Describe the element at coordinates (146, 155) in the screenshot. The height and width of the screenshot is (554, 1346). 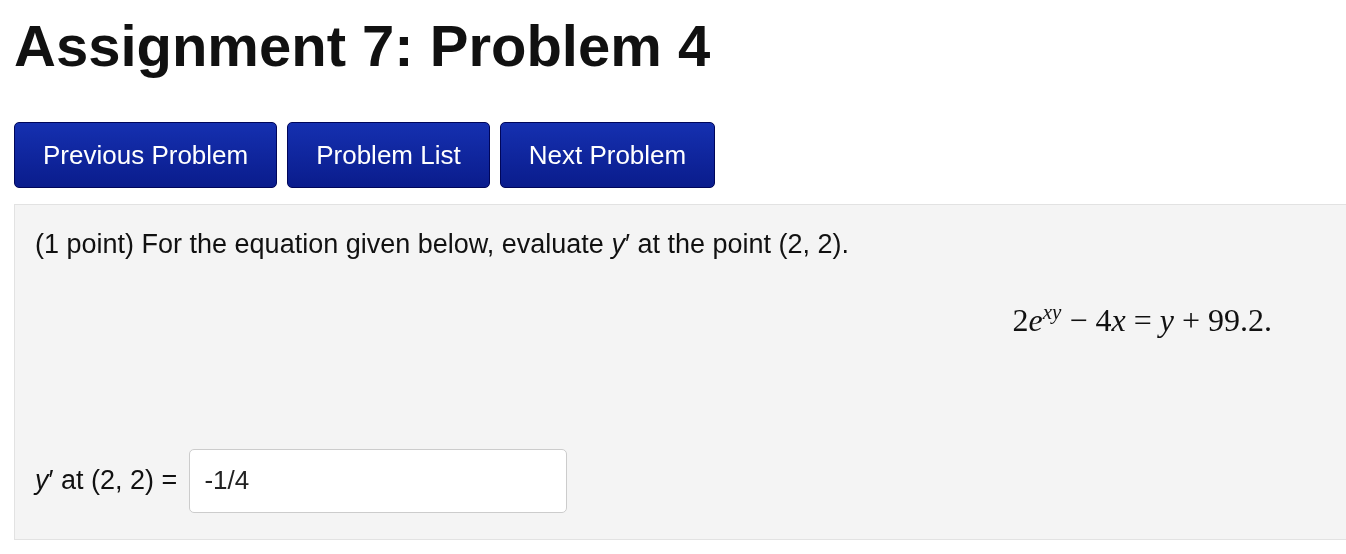
I see `nav-button: Previous Problem` at that location.